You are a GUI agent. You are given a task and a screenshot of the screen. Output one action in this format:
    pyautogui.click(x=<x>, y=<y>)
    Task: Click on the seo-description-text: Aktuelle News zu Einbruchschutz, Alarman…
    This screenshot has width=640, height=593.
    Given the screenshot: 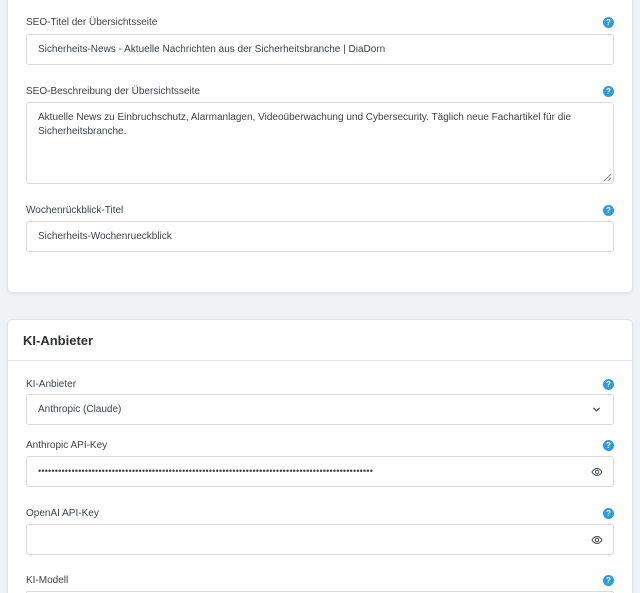 What is the action you would take?
    pyautogui.click(x=305, y=124)
    